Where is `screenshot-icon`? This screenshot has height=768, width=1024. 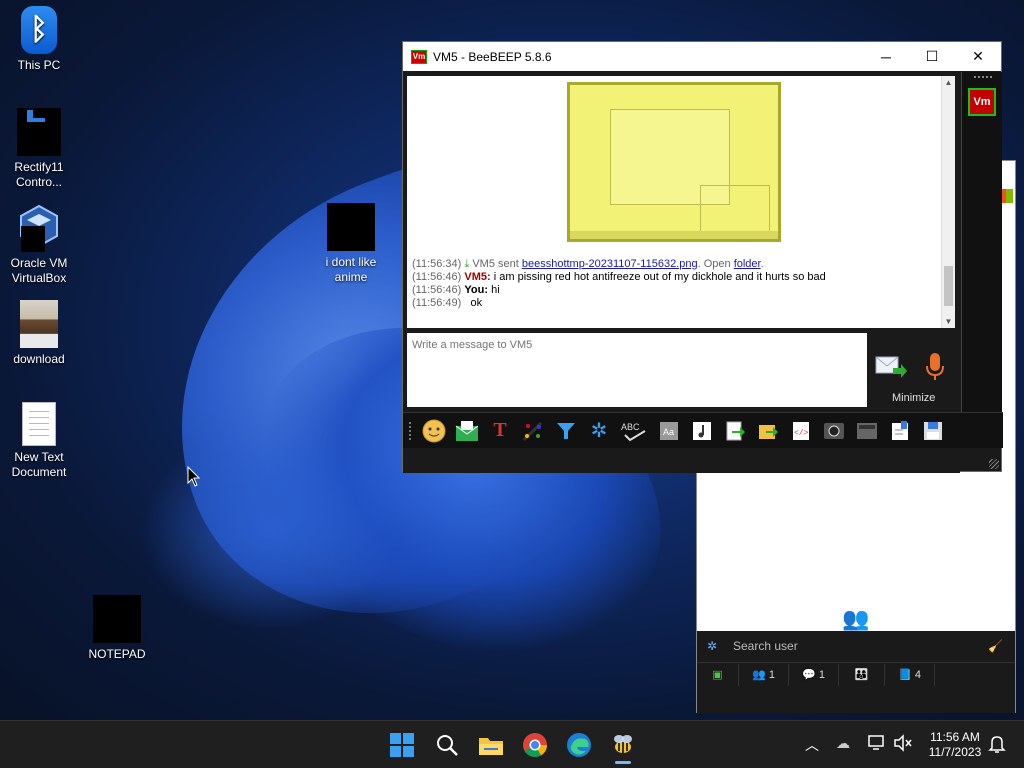 screenshot-icon is located at coordinates (834, 431).